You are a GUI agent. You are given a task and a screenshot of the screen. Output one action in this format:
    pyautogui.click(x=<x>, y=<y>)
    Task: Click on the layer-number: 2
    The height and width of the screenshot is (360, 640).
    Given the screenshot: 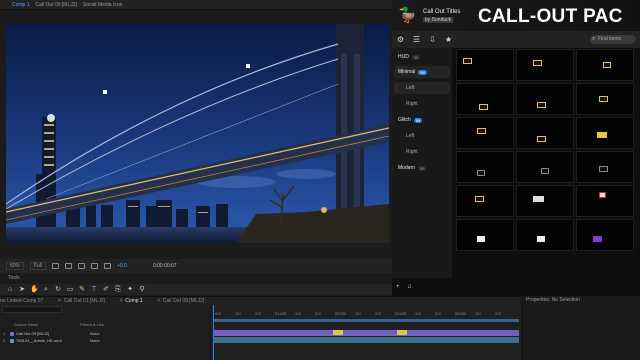 What is the action you would take?
    pyautogui.click(x=4, y=340)
    